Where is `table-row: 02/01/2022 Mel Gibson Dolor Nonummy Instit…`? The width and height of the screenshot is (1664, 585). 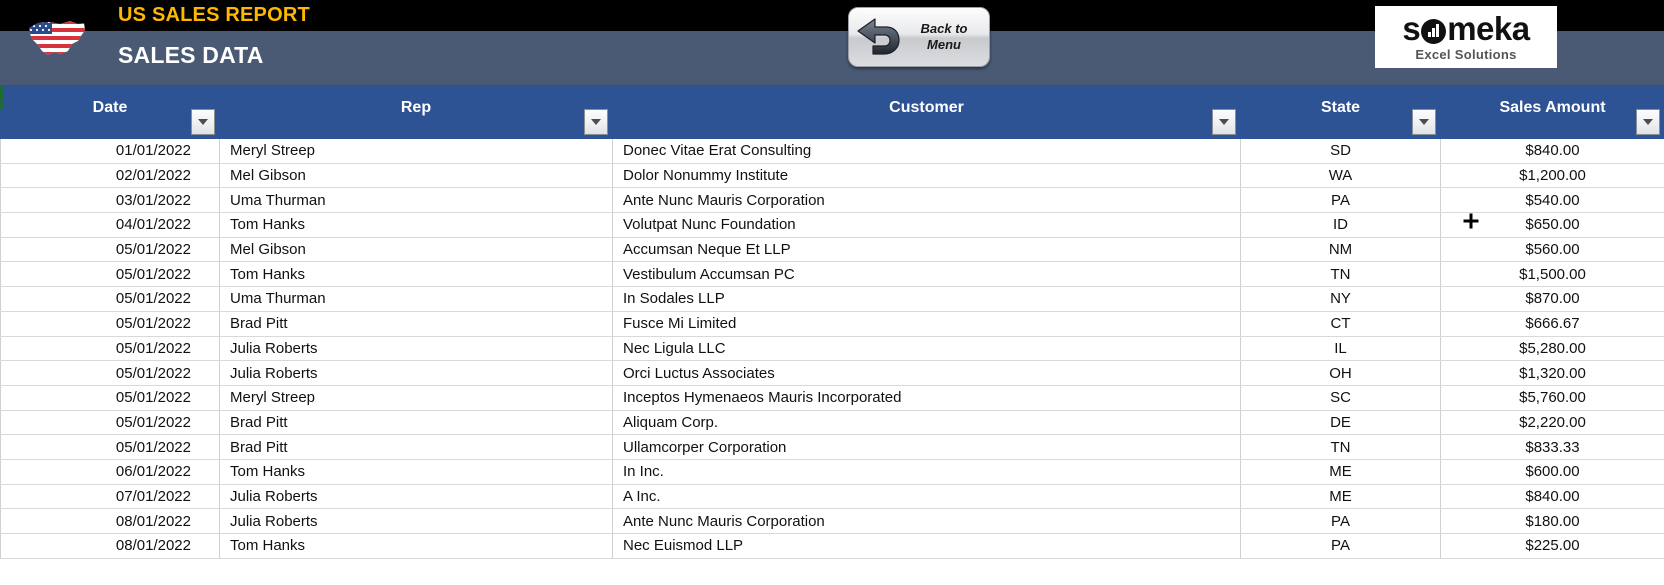
table-row: 02/01/2022 Mel Gibson Dolor Nonummy Instit… is located at coordinates (832, 176).